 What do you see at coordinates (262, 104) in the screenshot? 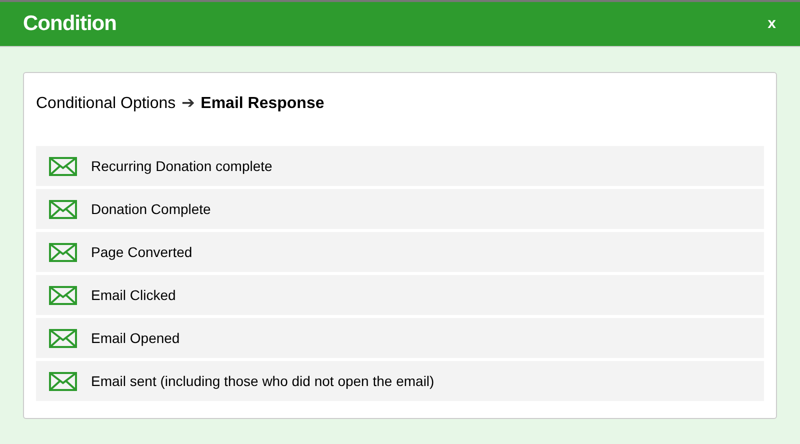
I see `breadcrumb-current: Email Response` at bounding box center [262, 104].